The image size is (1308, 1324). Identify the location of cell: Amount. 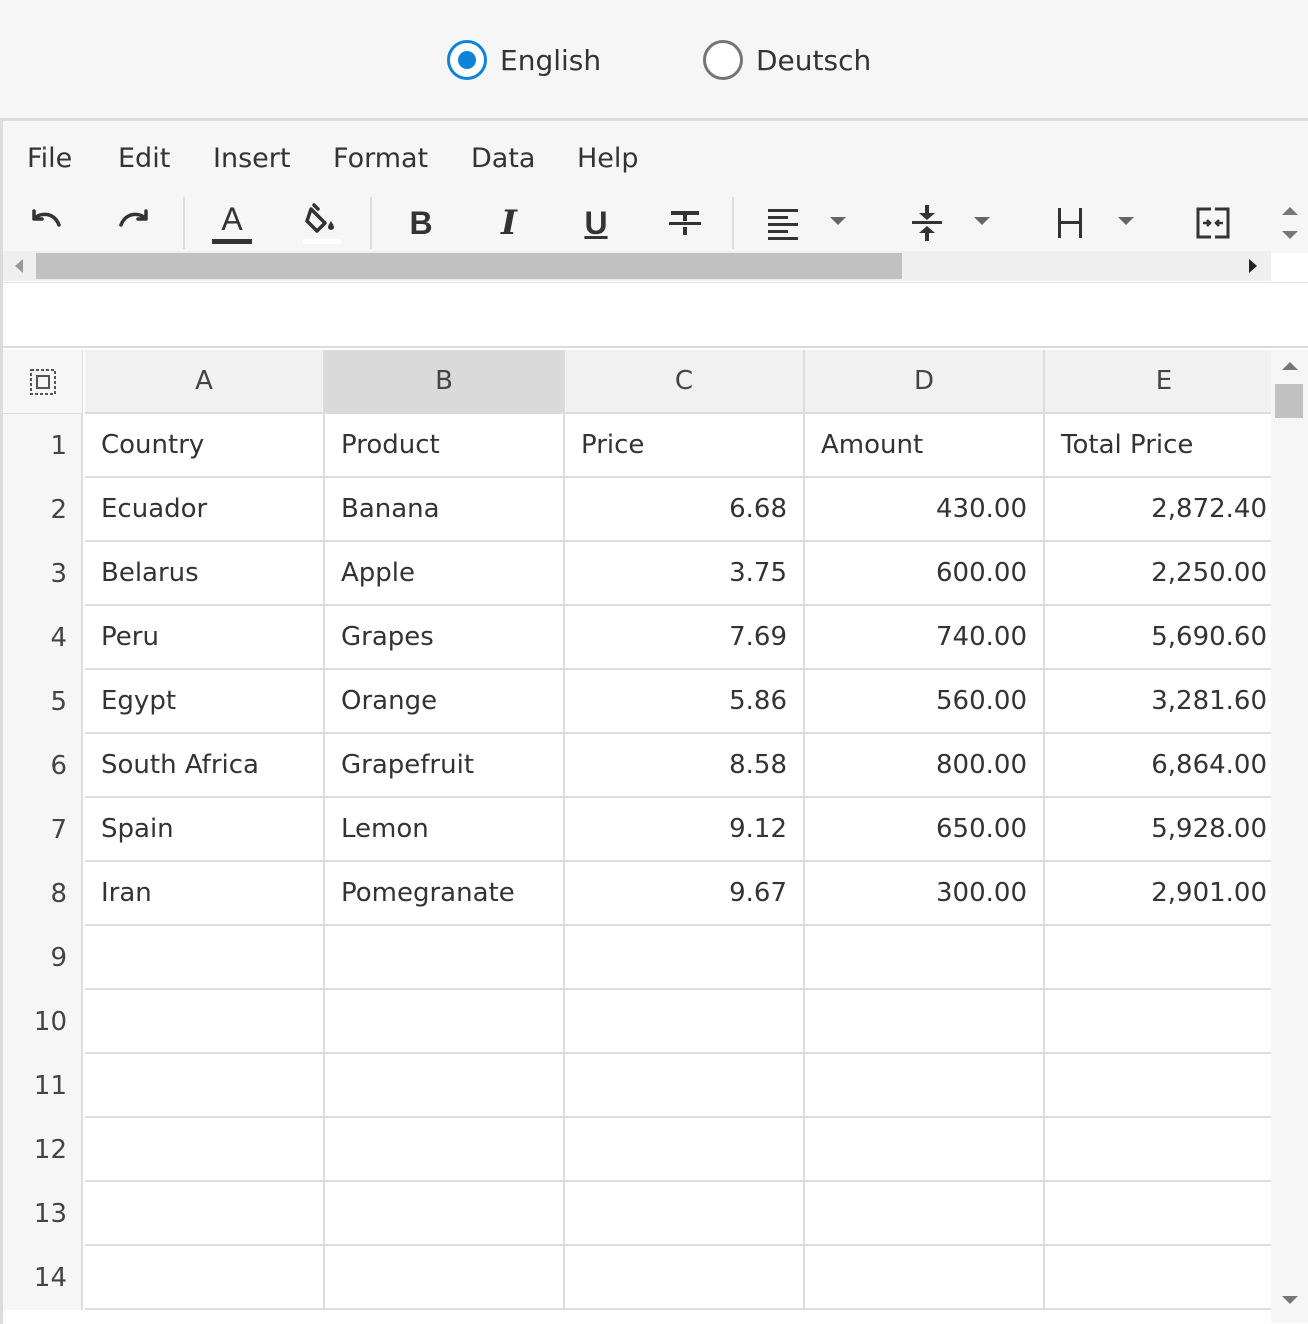
(925, 446).